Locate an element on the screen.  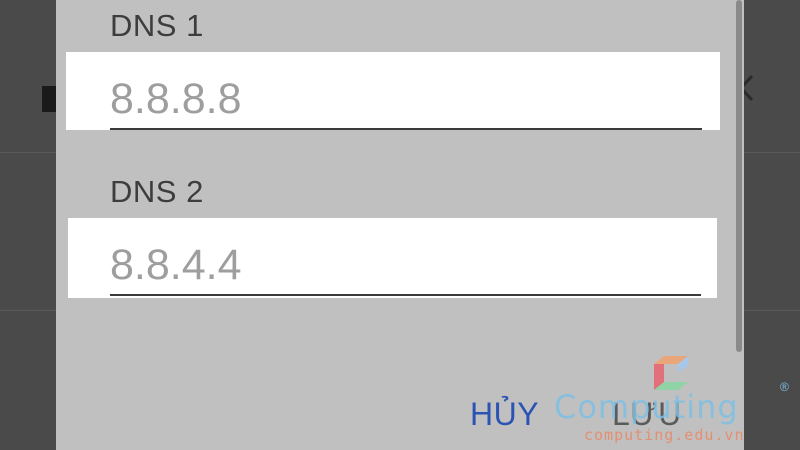
dns2-field-container is located at coordinates (392, 258).